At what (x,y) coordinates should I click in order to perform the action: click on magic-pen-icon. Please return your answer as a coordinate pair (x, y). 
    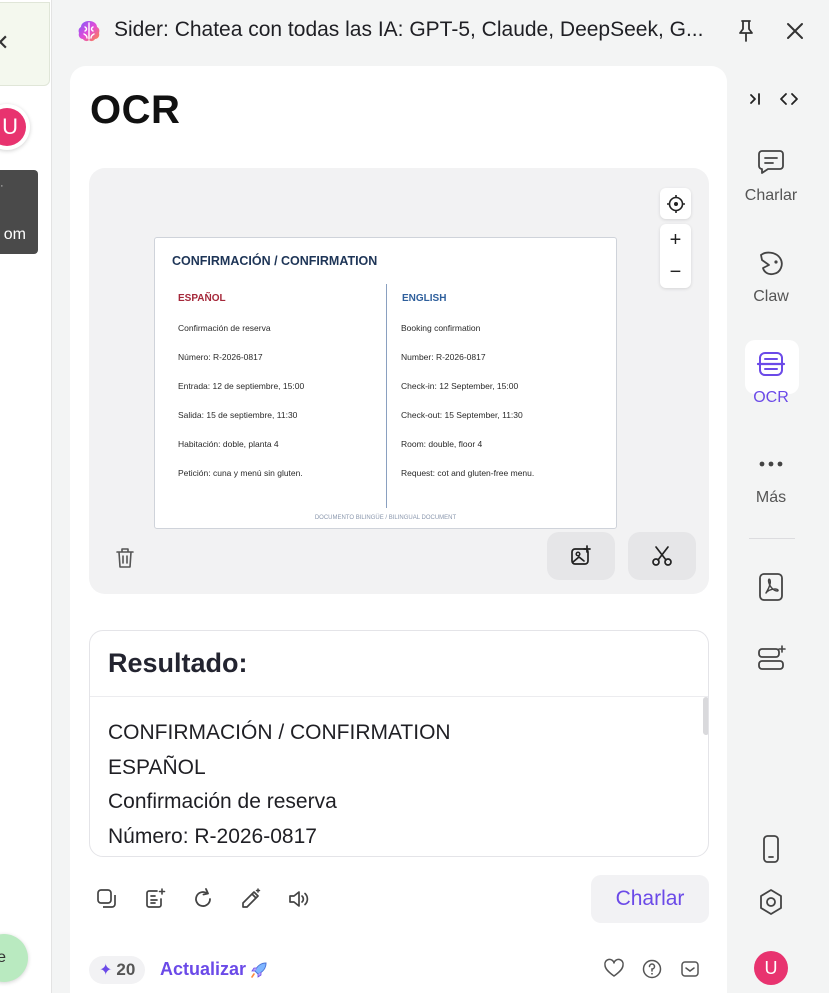
    Looking at the image, I should click on (251, 898).